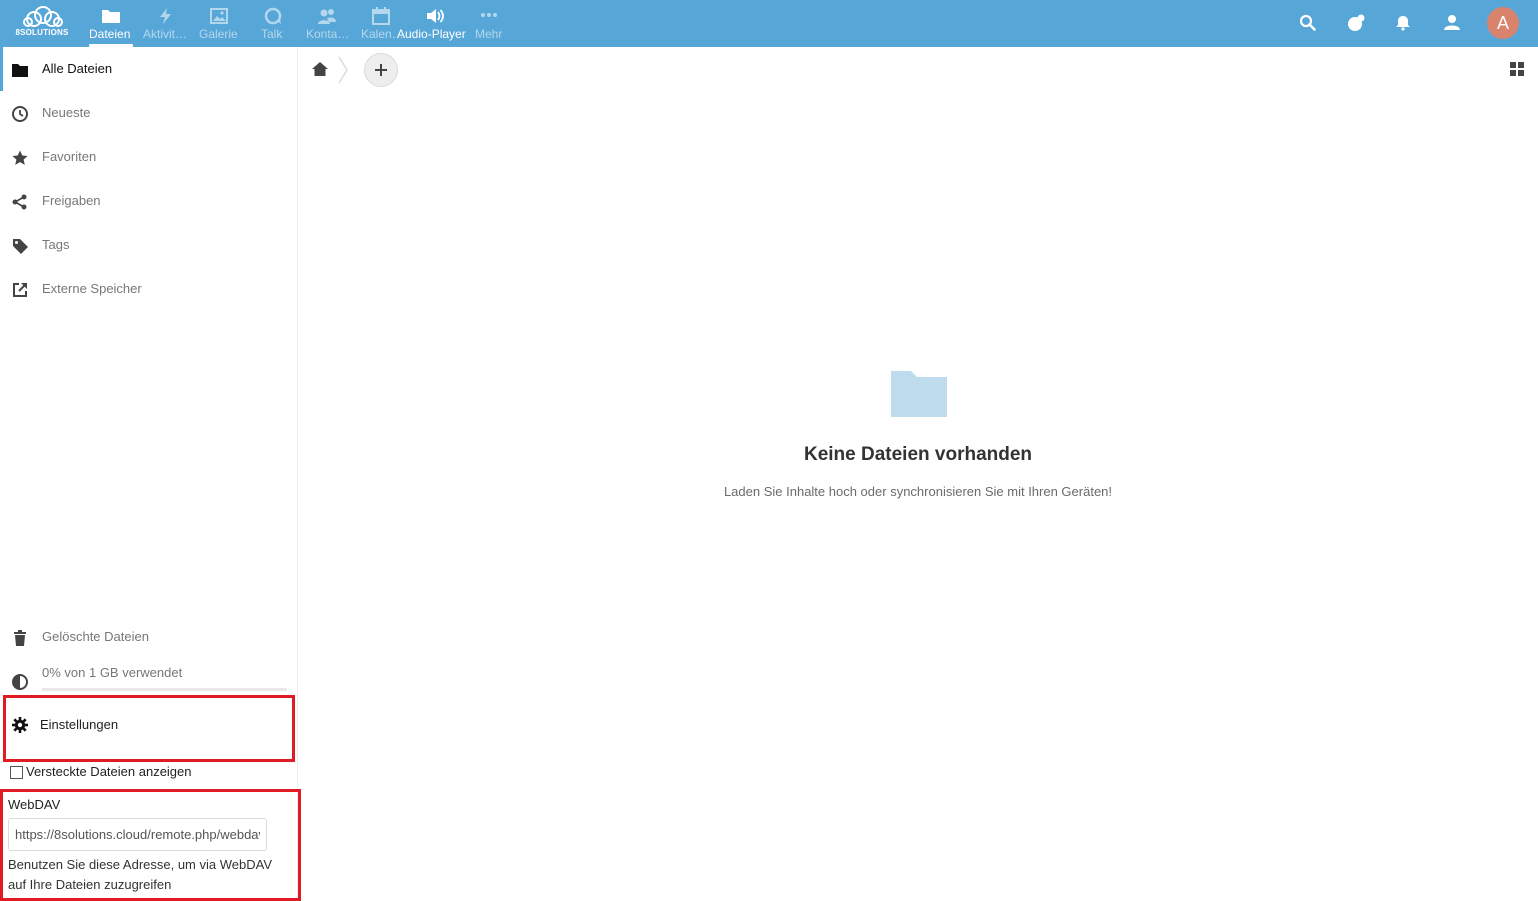  What do you see at coordinates (56, 244) in the screenshot?
I see `sidebar-item-label: Tags` at bounding box center [56, 244].